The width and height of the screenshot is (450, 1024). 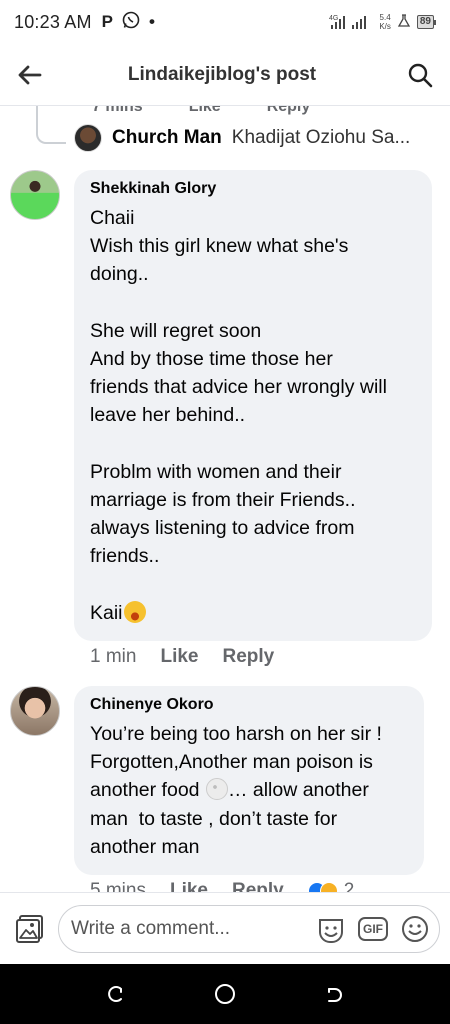 I want to click on reply-author: Church Man, so click(x=167, y=138).